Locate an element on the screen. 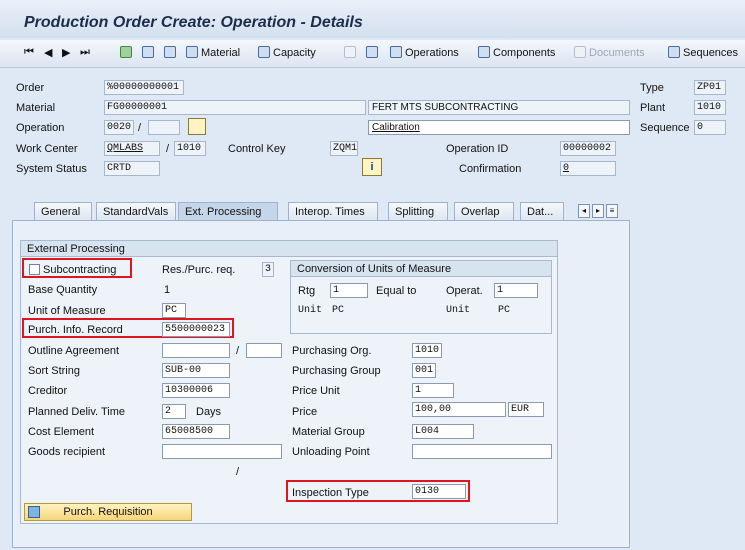 This screenshot has width=745, height=550. uom-label: Unit of Measure is located at coordinates (67, 311).